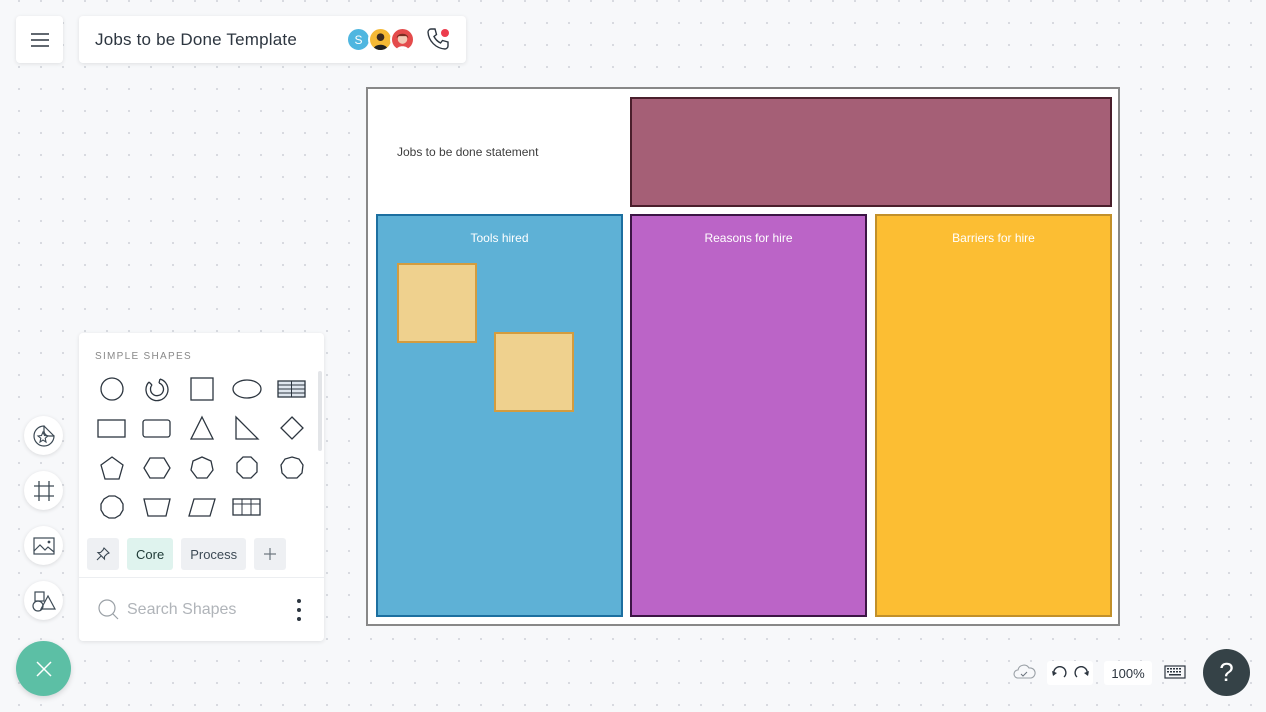 The width and height of the screenshot is (1266, 712). What do you see at coordinates (748, 415) in the screenshot?
I see `column-reasons-for-hire: Reasons for hire` at bounding box center [748, 415].